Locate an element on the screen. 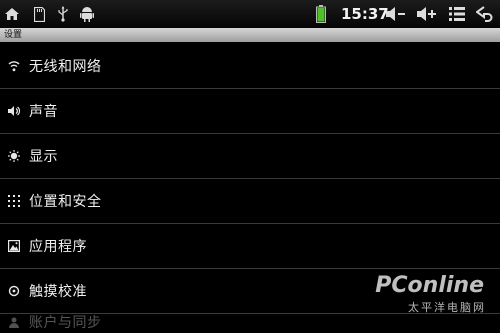  settings-item-sound: 声音 is located at coordinates (250, 111).